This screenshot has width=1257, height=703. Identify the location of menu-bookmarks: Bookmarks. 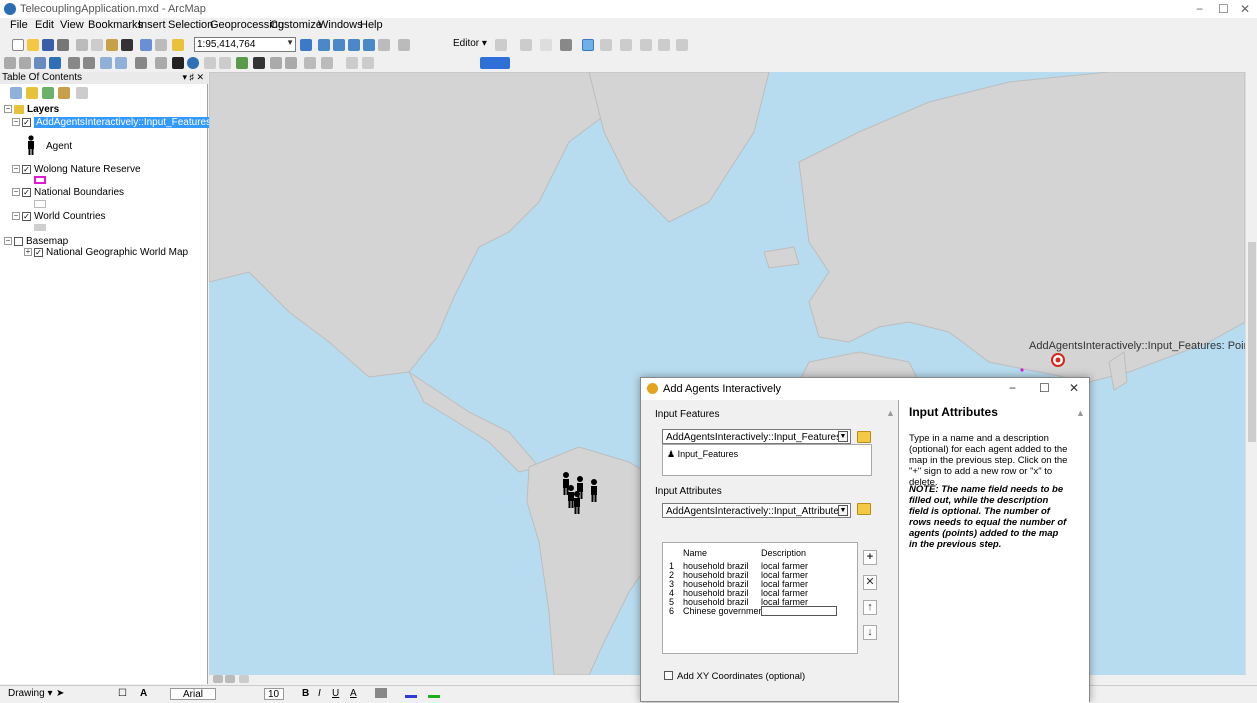
(115, 25).